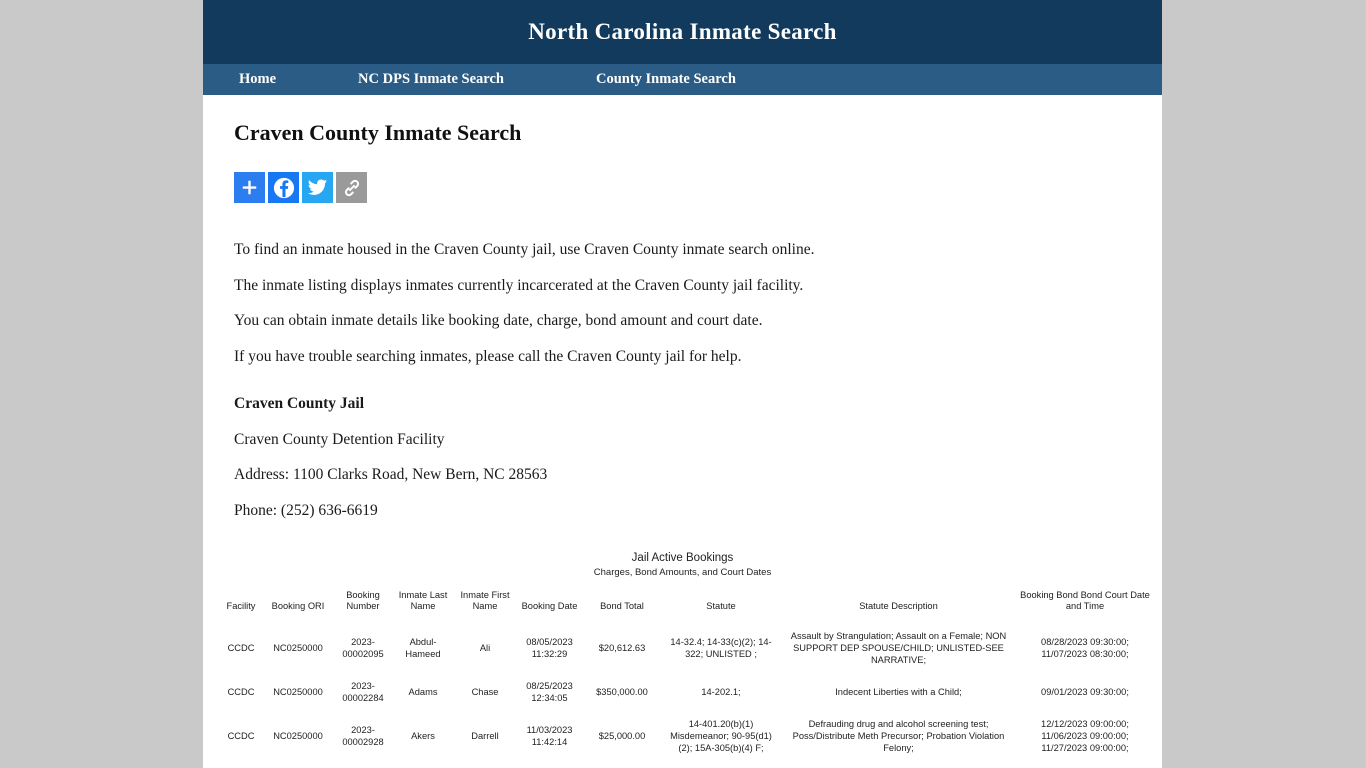 The image size is (1366, 768). I want to click on cell-booking-number: 2023-00002284, so click(363, 692).